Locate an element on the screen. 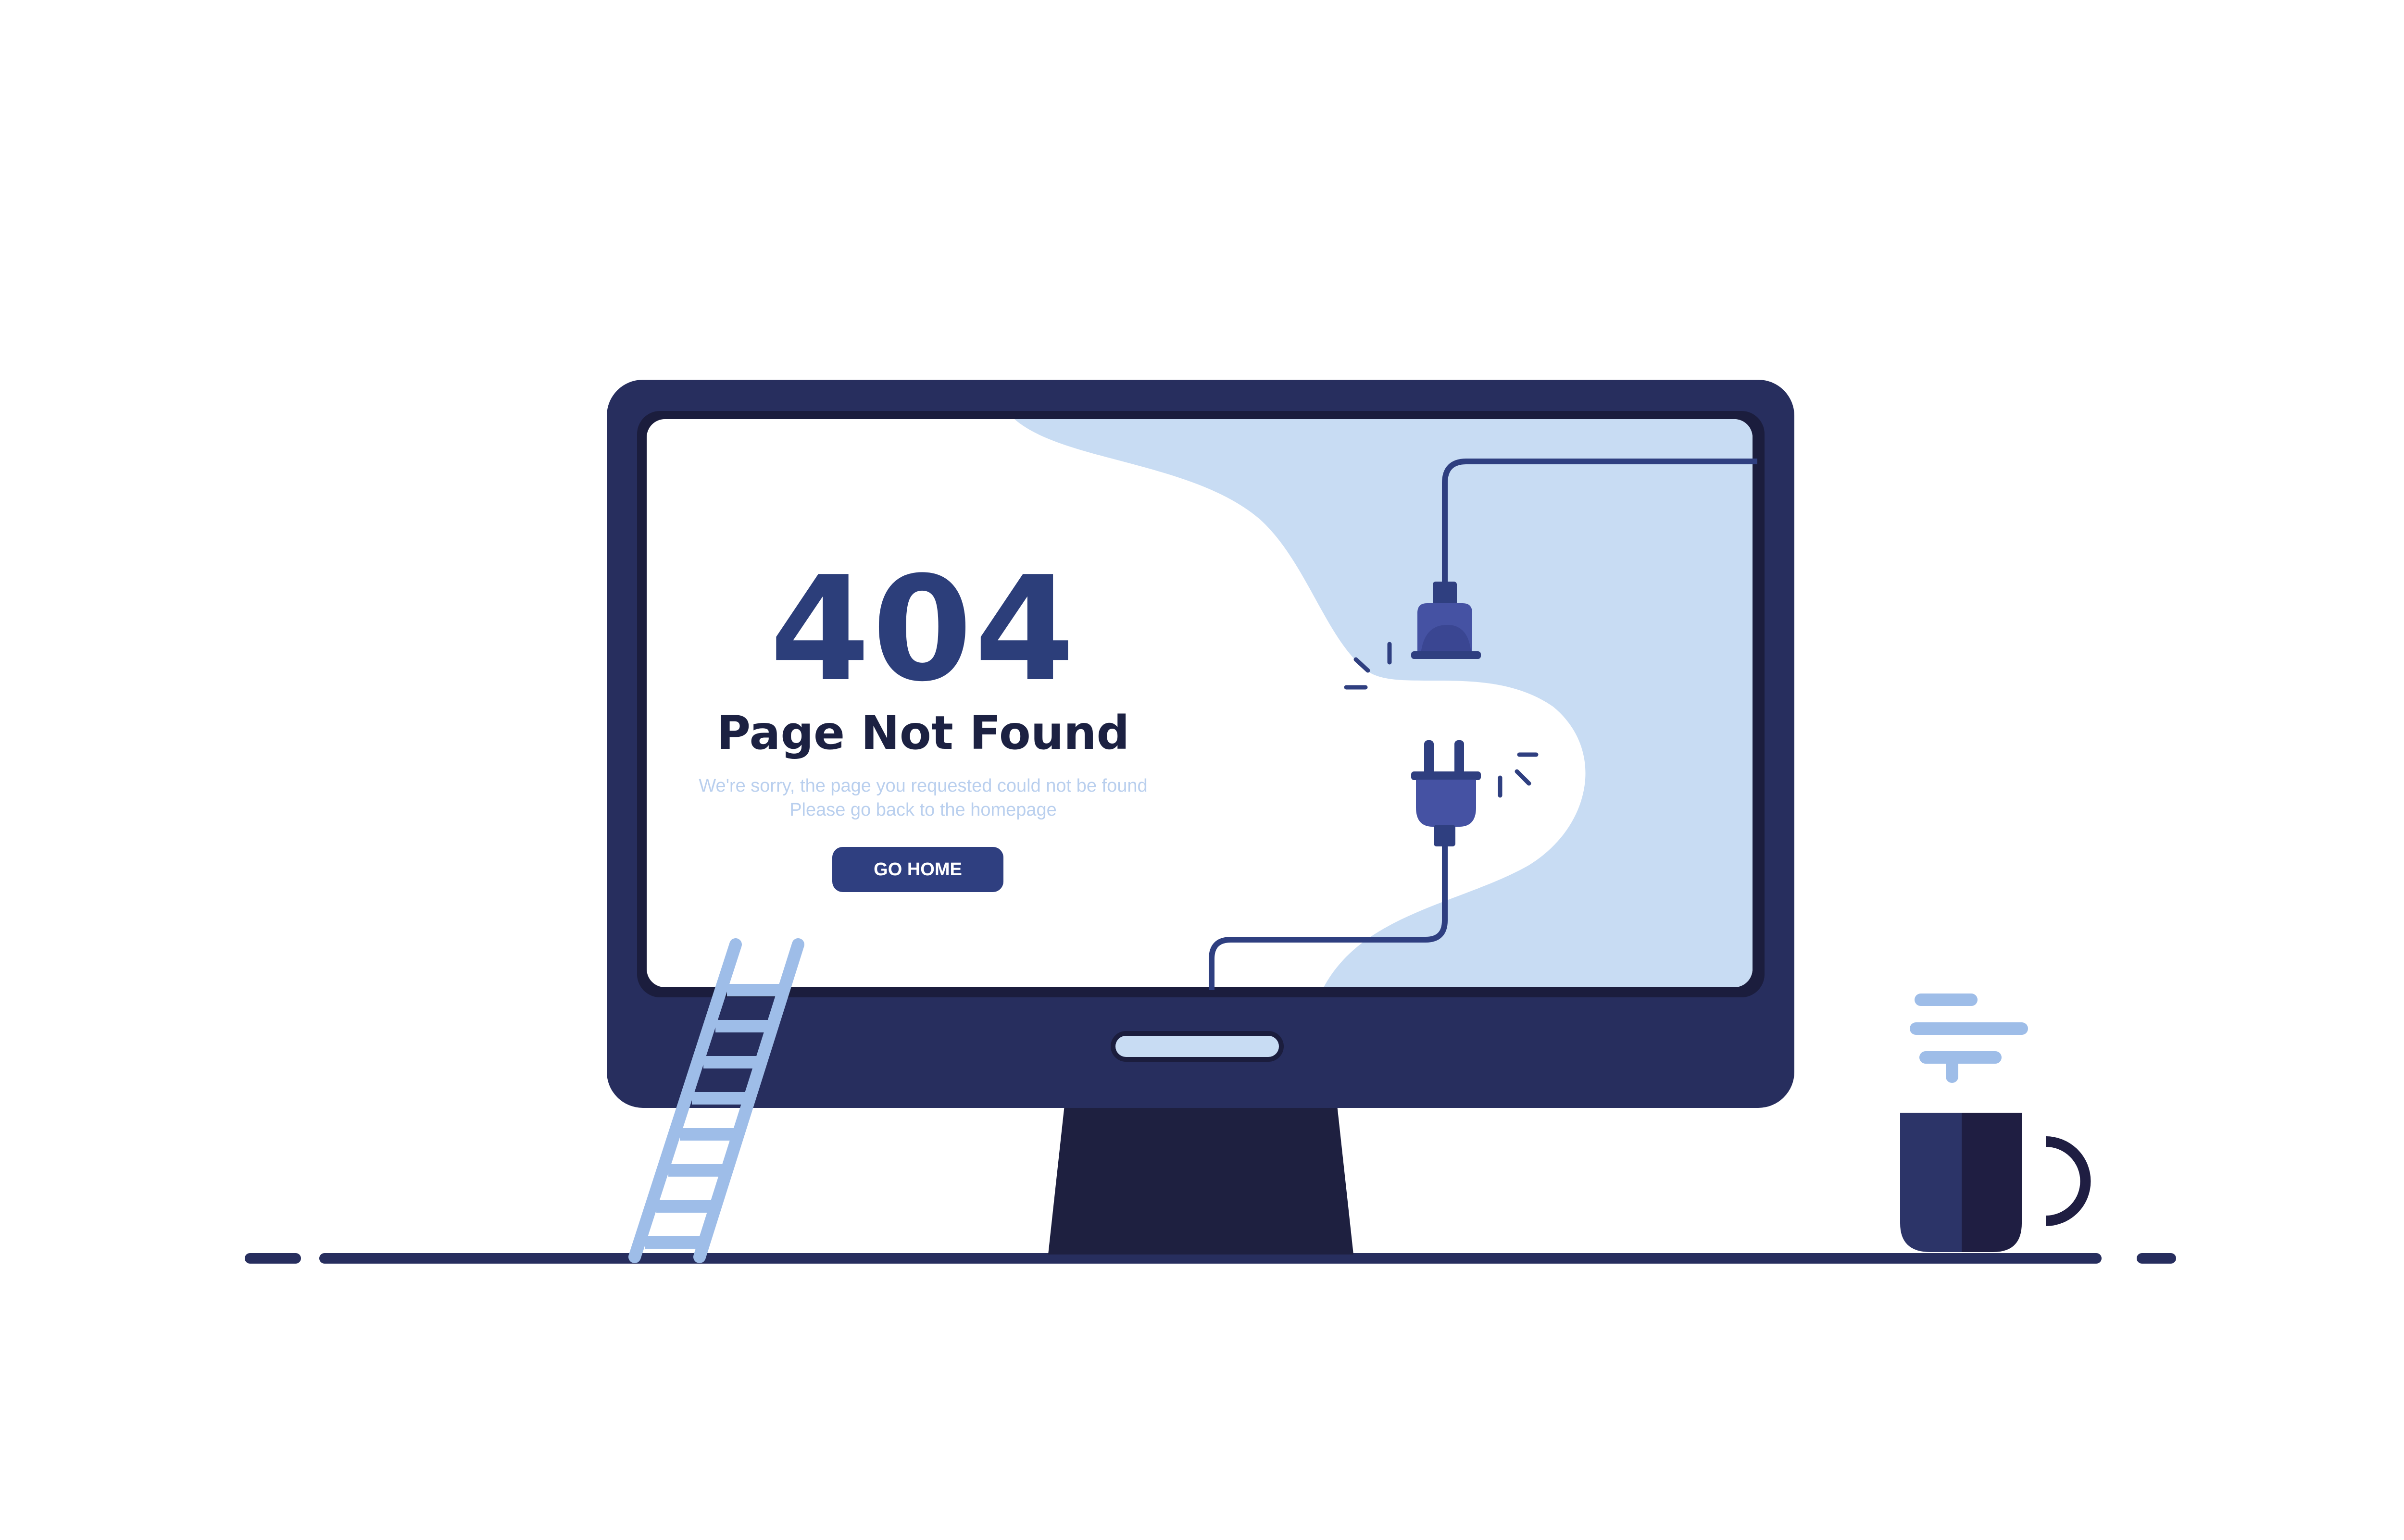  error-message-line-2: Please go back to the homepage is located at coordinates (923, 810).